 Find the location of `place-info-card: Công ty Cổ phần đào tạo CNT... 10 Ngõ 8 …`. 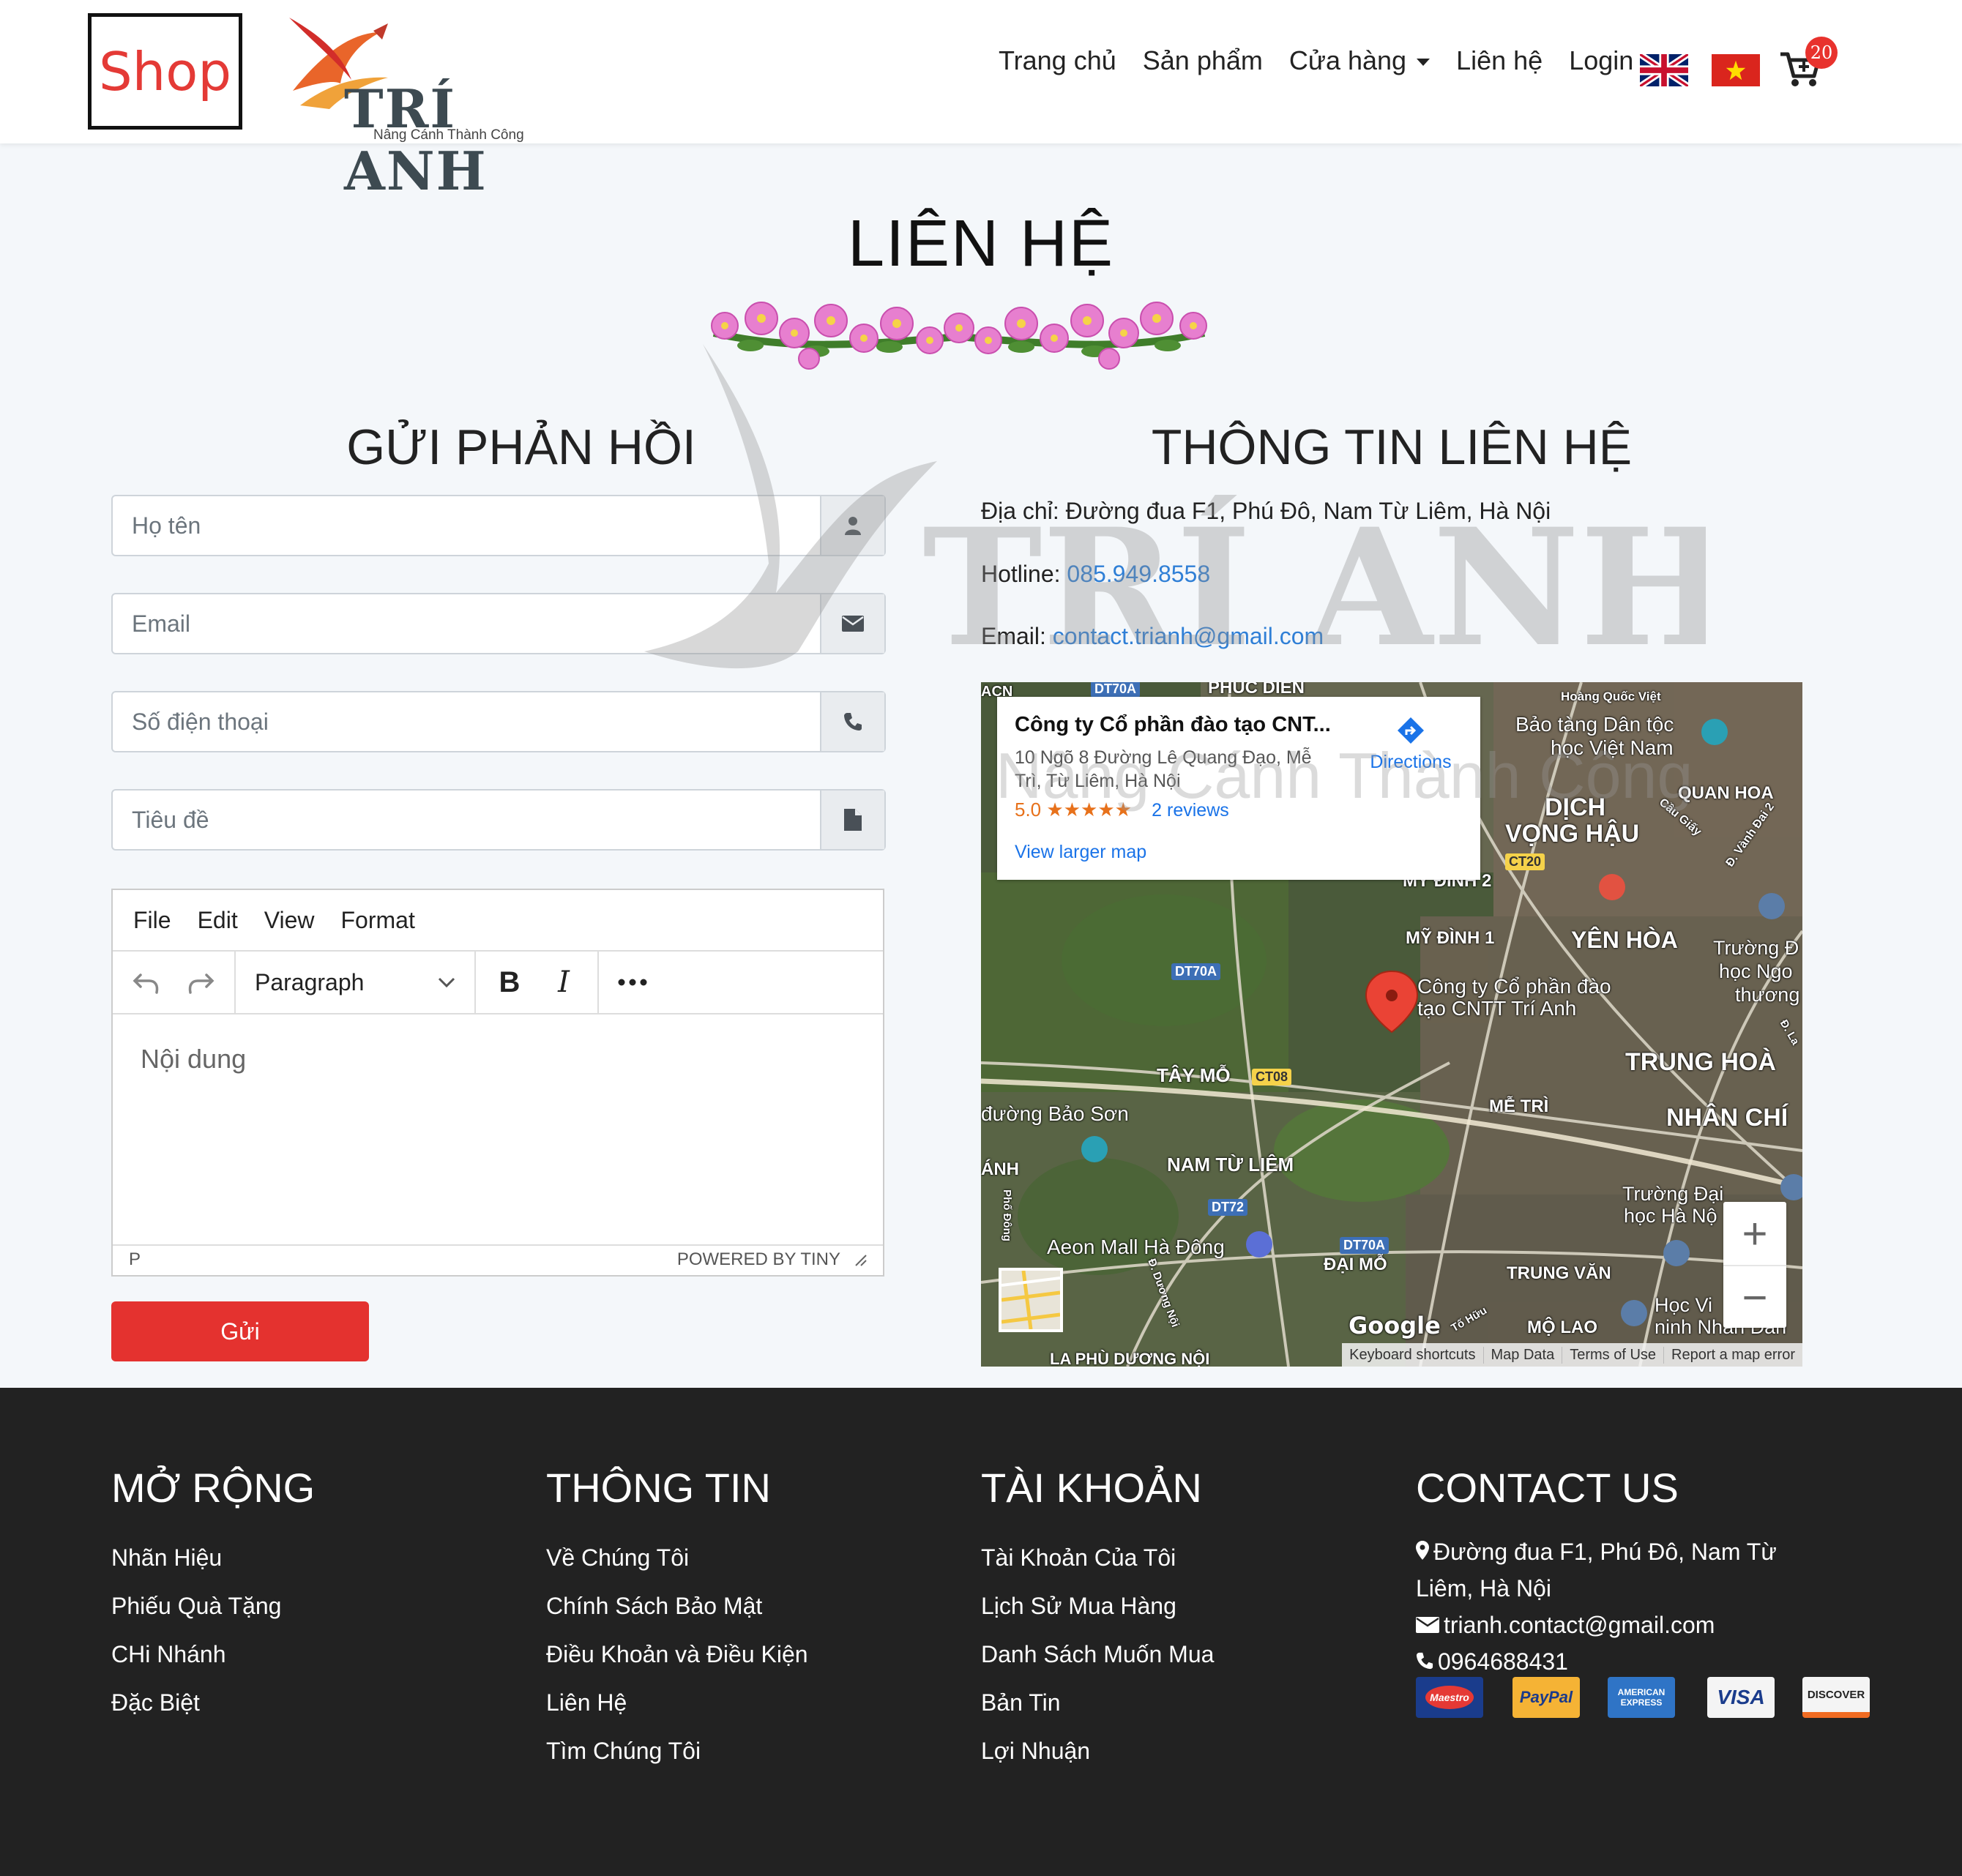

place-info-card: Công ty Cổ phần đào tạo CNT... 10 Ngõ 8 … is located at coordinates (1238, 789).